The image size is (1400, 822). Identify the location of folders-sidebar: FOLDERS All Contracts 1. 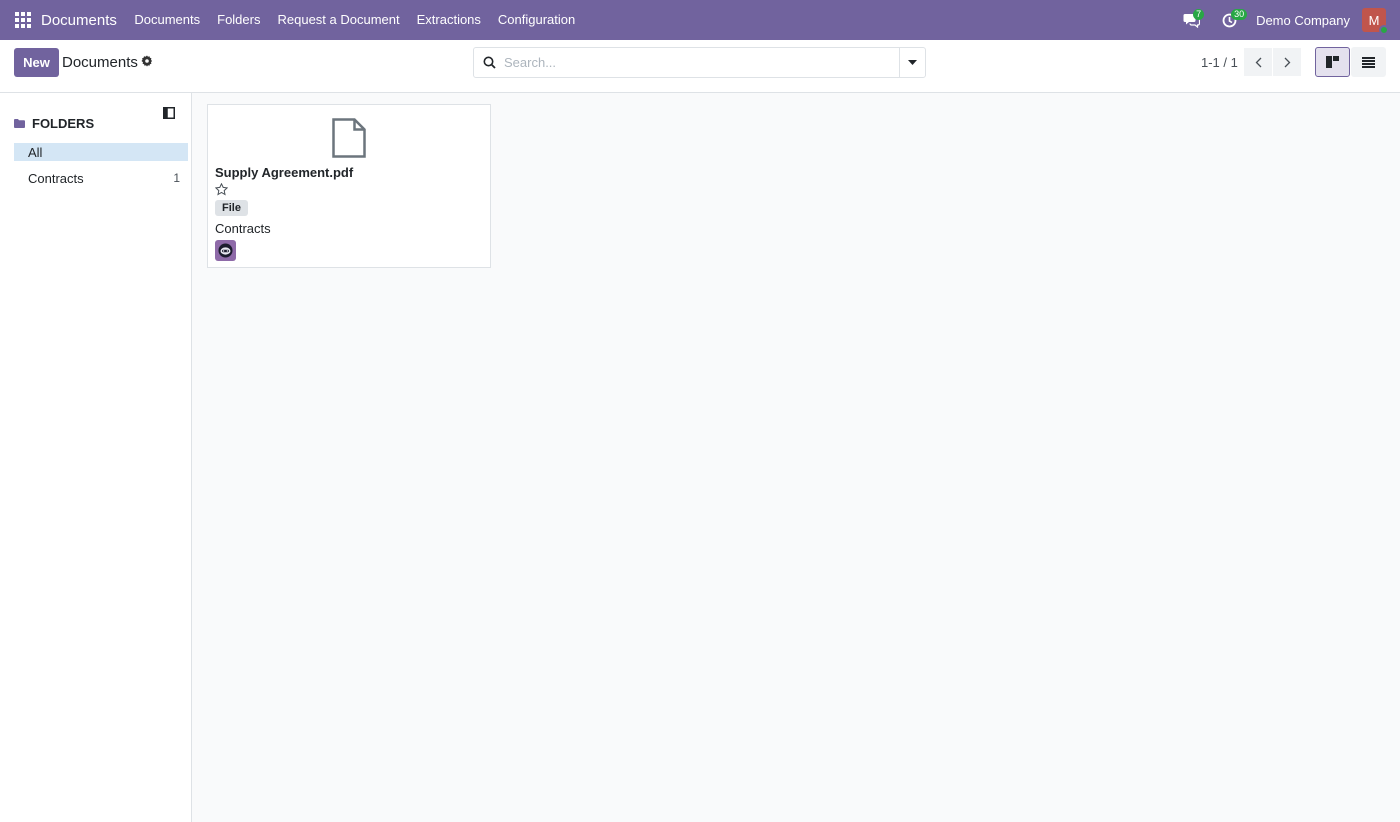
(96, 457).